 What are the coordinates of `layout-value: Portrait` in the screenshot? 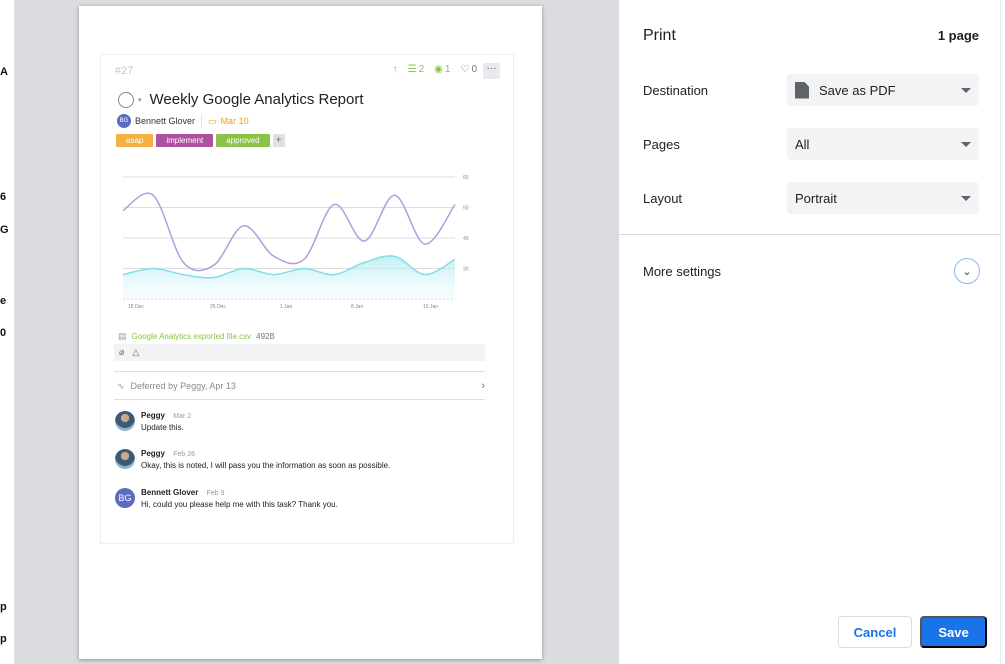 It's located at (816, 198).